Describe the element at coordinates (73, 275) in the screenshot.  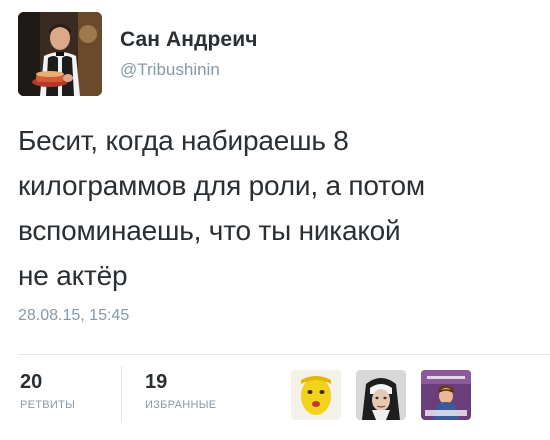
I see `tweet-text-line: не актёр` at that location.